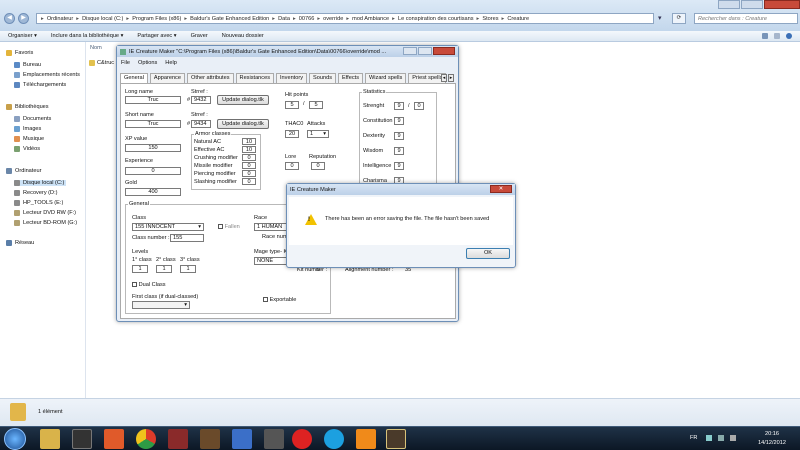 The image size is (800, 450). Describe the element at coordinates (488, 253) in the screenshot. I see `ok-button: OK` at that location.